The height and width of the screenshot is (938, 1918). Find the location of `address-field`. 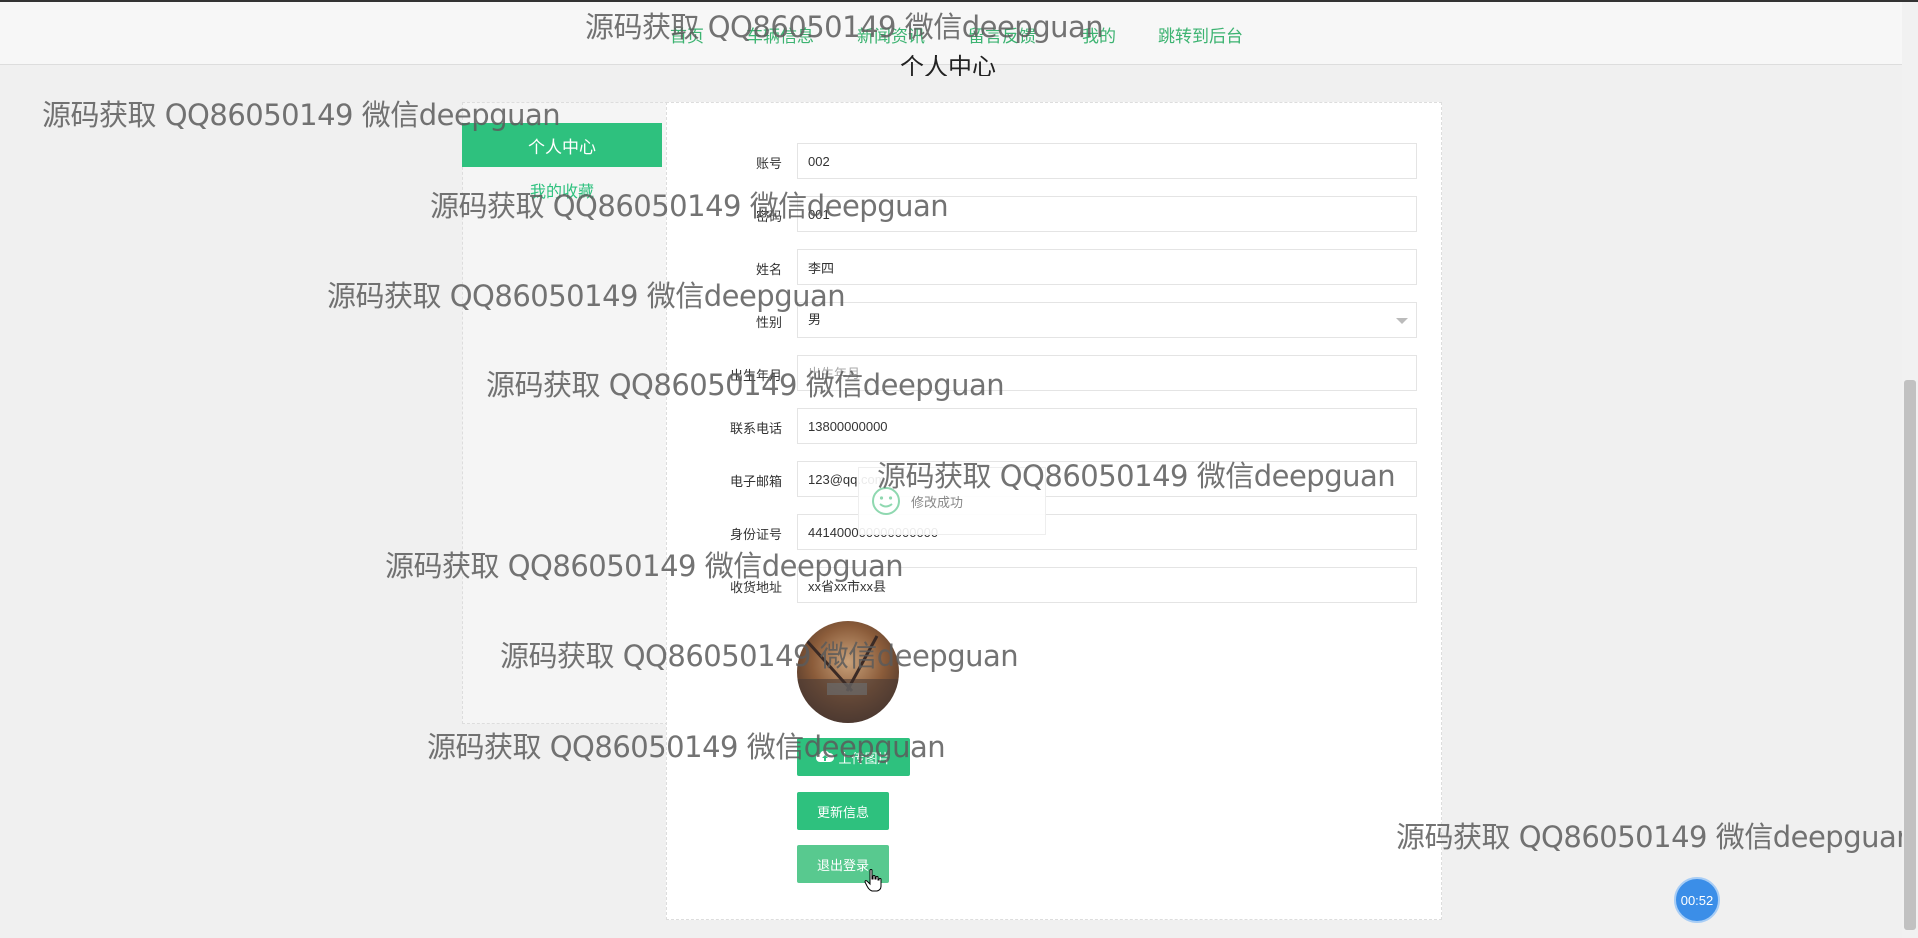

address-field is located at coordinates (1107, 585).